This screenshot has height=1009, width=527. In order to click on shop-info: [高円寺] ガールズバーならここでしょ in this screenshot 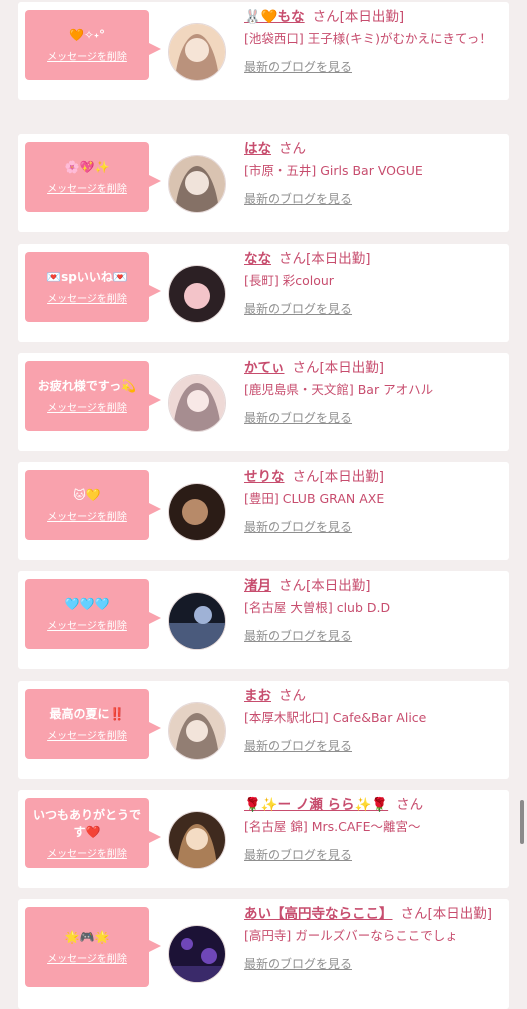, I will do `click(351, 935)`.